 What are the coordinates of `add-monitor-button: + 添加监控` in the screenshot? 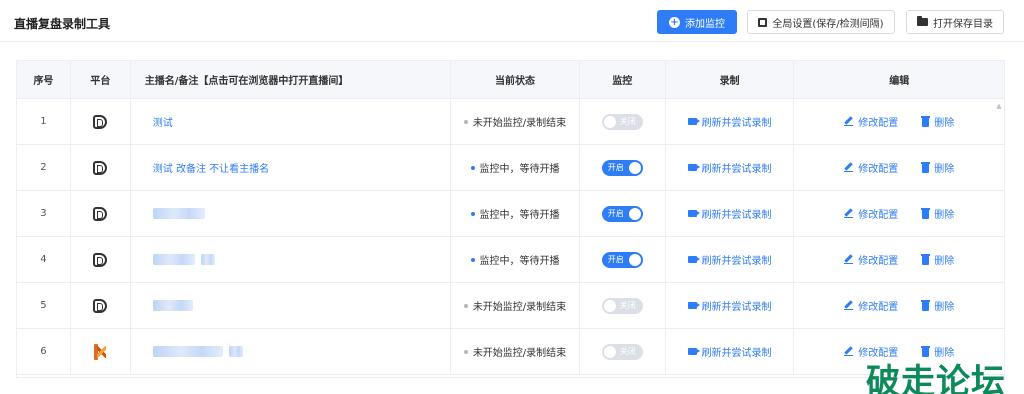 It's located at (697, 22).